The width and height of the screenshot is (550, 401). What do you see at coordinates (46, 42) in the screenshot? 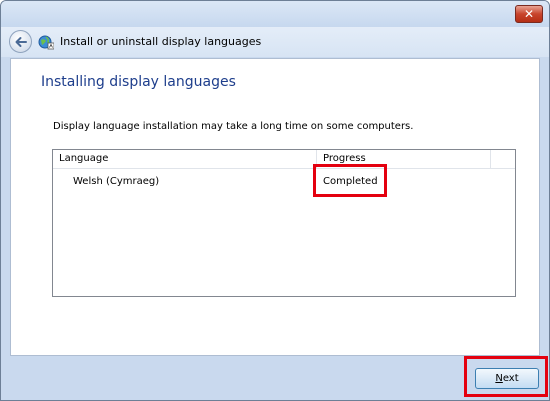
I see `language-globe-icon` at bounding box center [46, 42].